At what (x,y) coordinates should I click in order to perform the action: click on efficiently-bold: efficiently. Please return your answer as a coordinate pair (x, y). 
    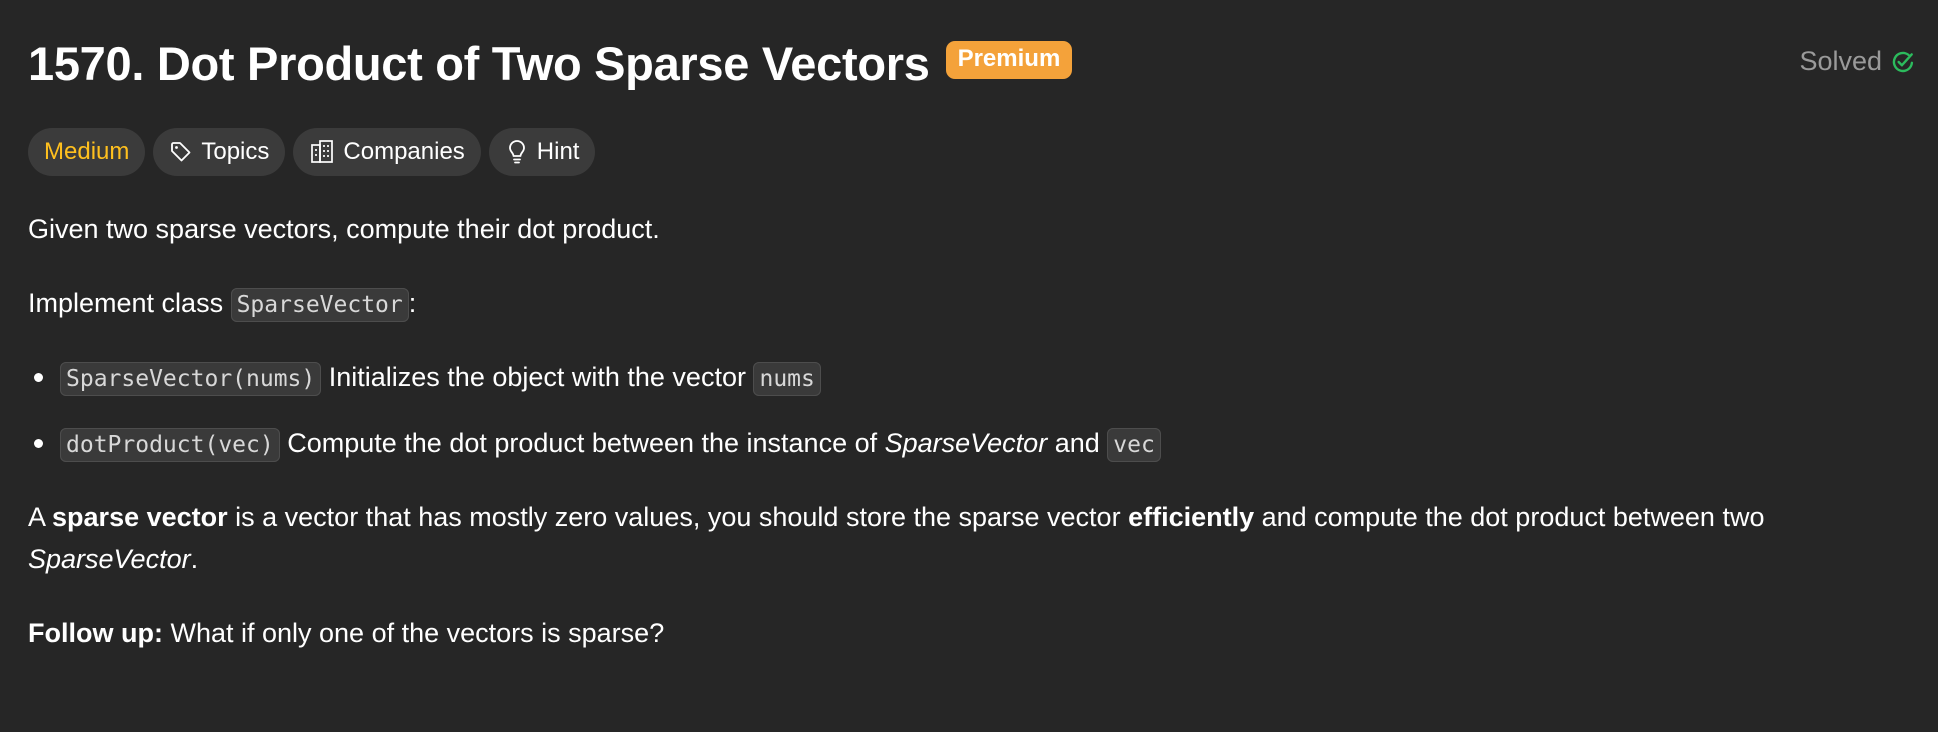
    Looking at the image, I should click on (1191, 517).